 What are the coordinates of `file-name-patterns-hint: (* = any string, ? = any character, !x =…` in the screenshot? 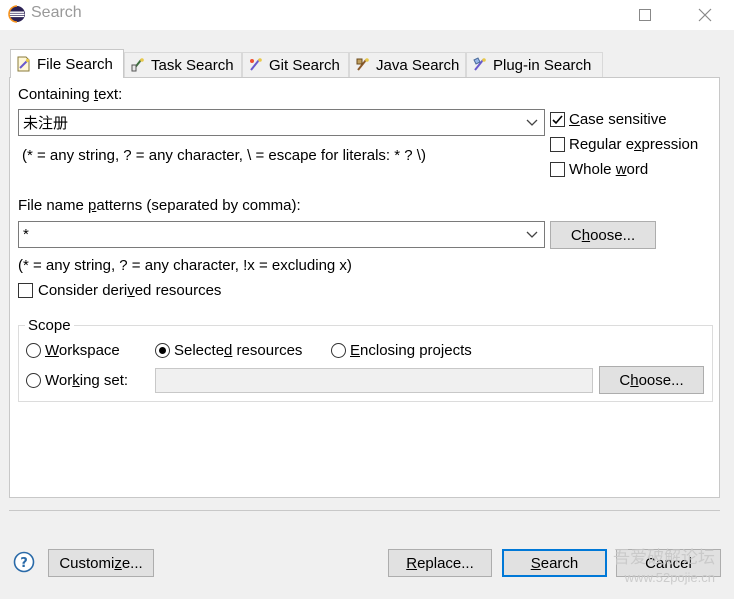 It's located at (185, 265).